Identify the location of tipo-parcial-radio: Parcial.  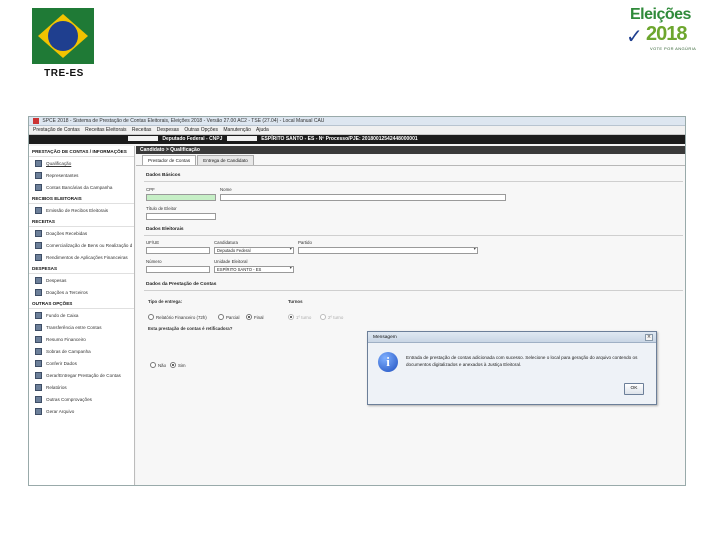
(228, 317).